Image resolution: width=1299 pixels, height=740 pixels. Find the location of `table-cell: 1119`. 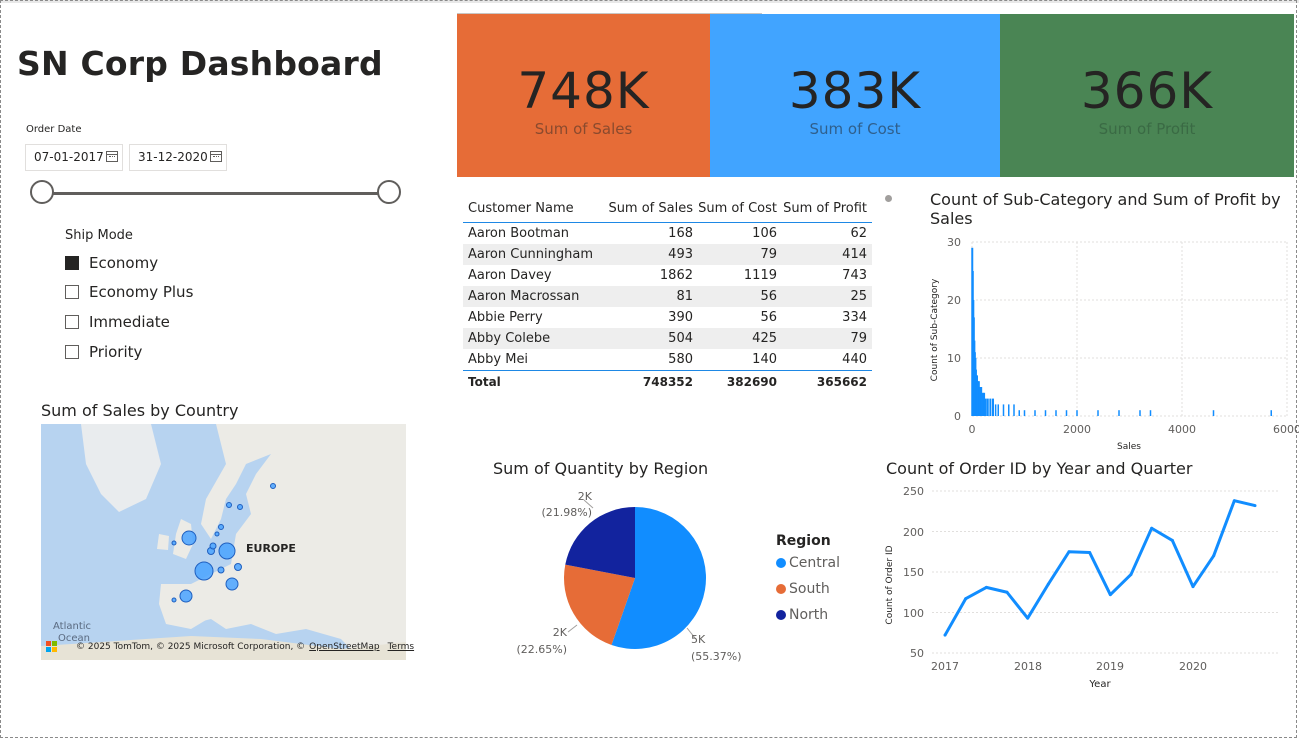

table-cell: 1119 is located at coordinates (760, 275).